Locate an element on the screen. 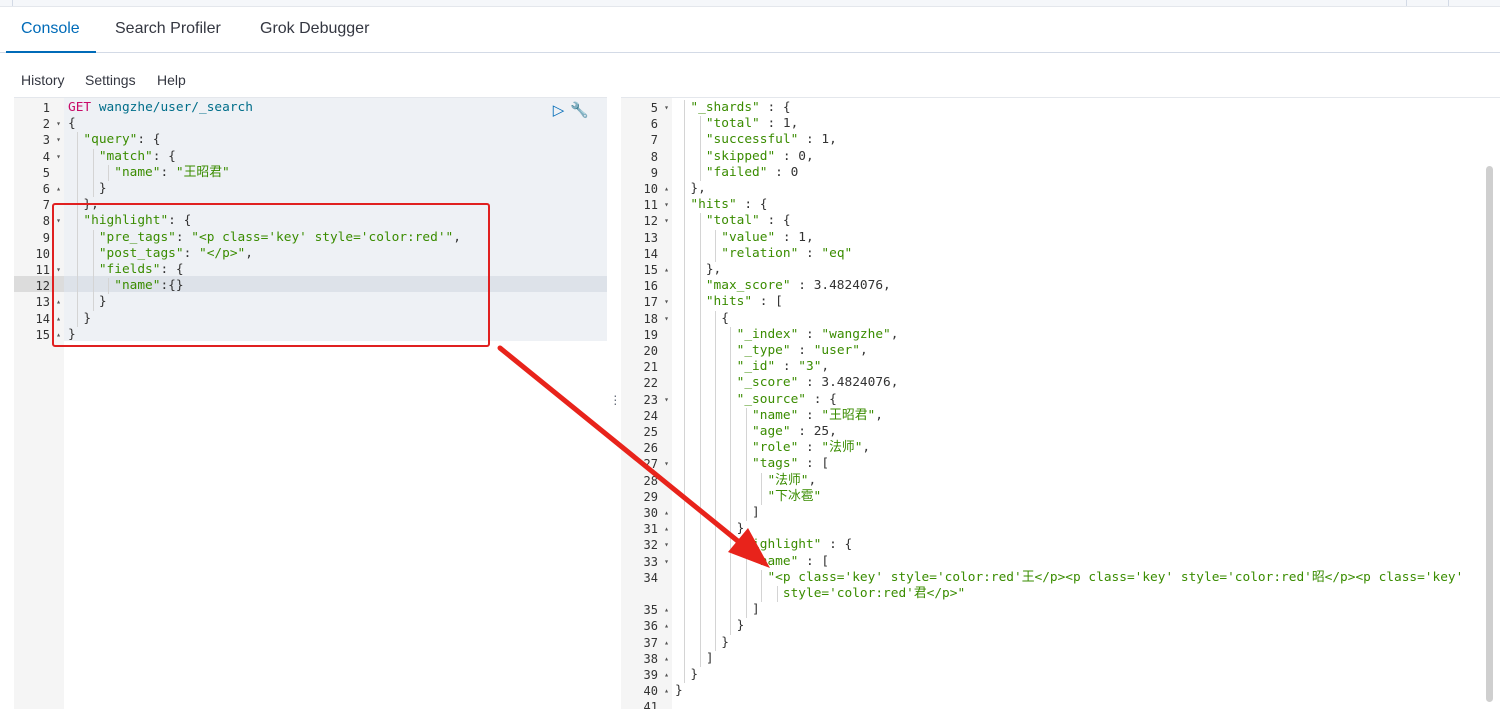 The height and width of the screenshot is (709, 1500). code-line: GET wangzhe/user/_search is located at coordinates (160, 108).